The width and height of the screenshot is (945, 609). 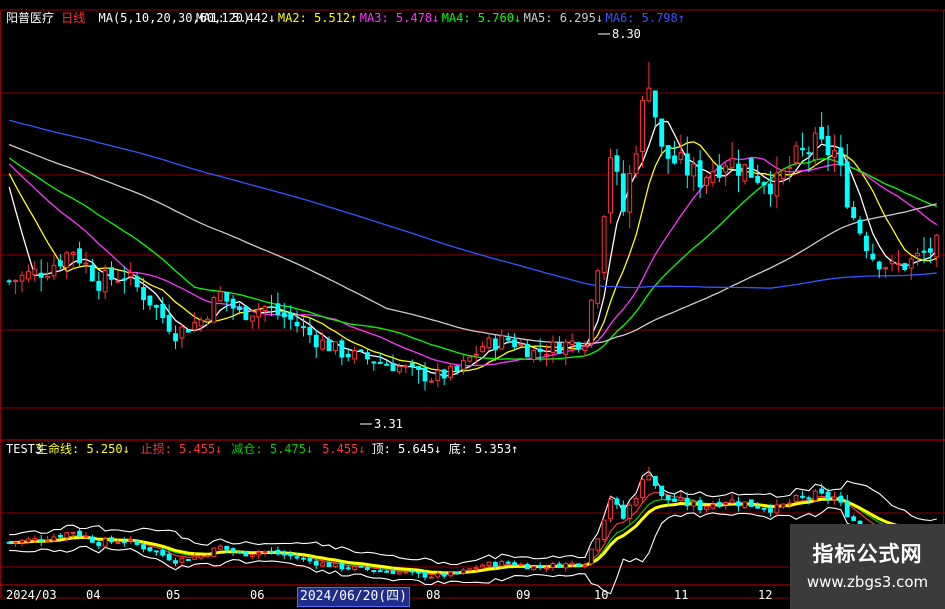 What do you see at coordinates (681, 595) in the screenshot?
I see `x-label-8: 11` at bounding box center [681, 595].